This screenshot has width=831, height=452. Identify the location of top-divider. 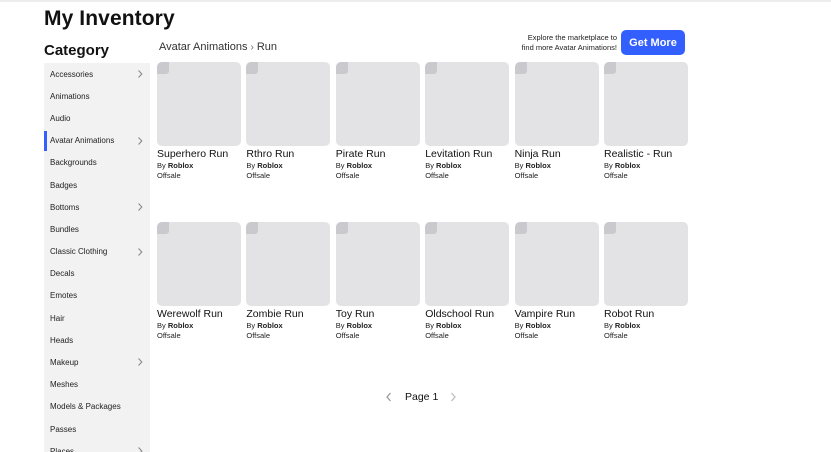
(415, 1).